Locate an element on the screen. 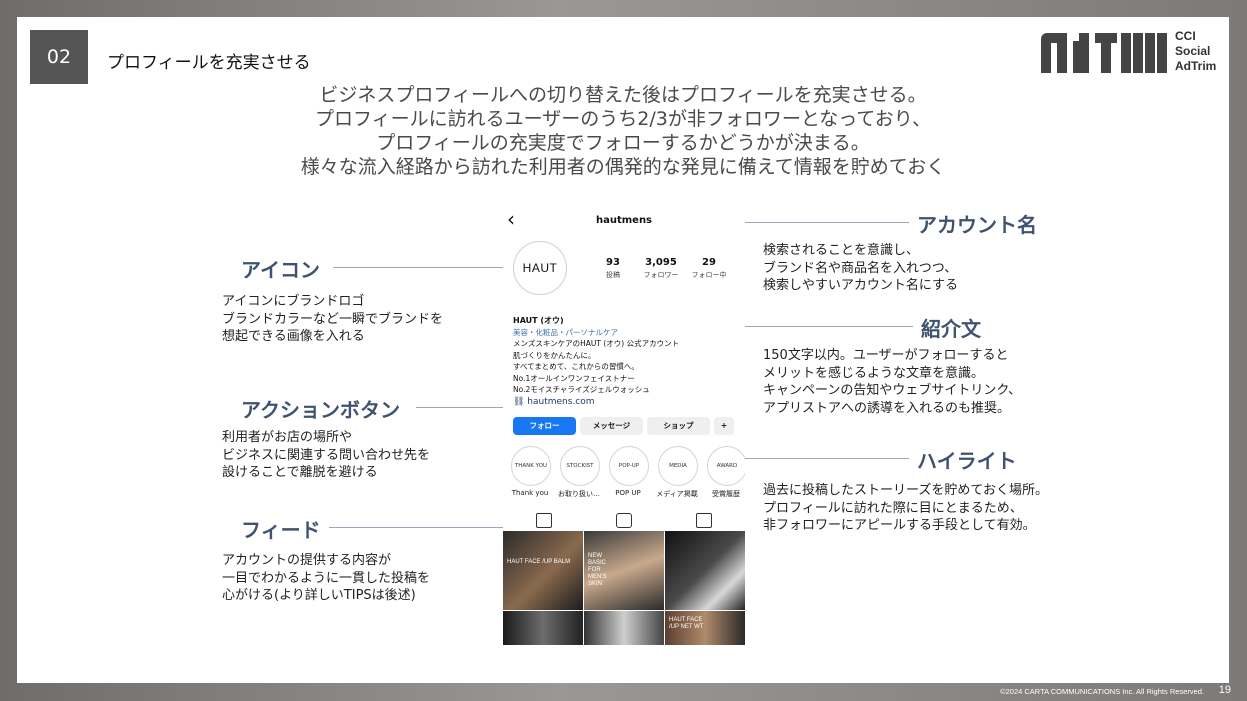 This screenshot has height=701, width=1247. callout-bio-title: 紹介文 is located at coordinates (951, 329).